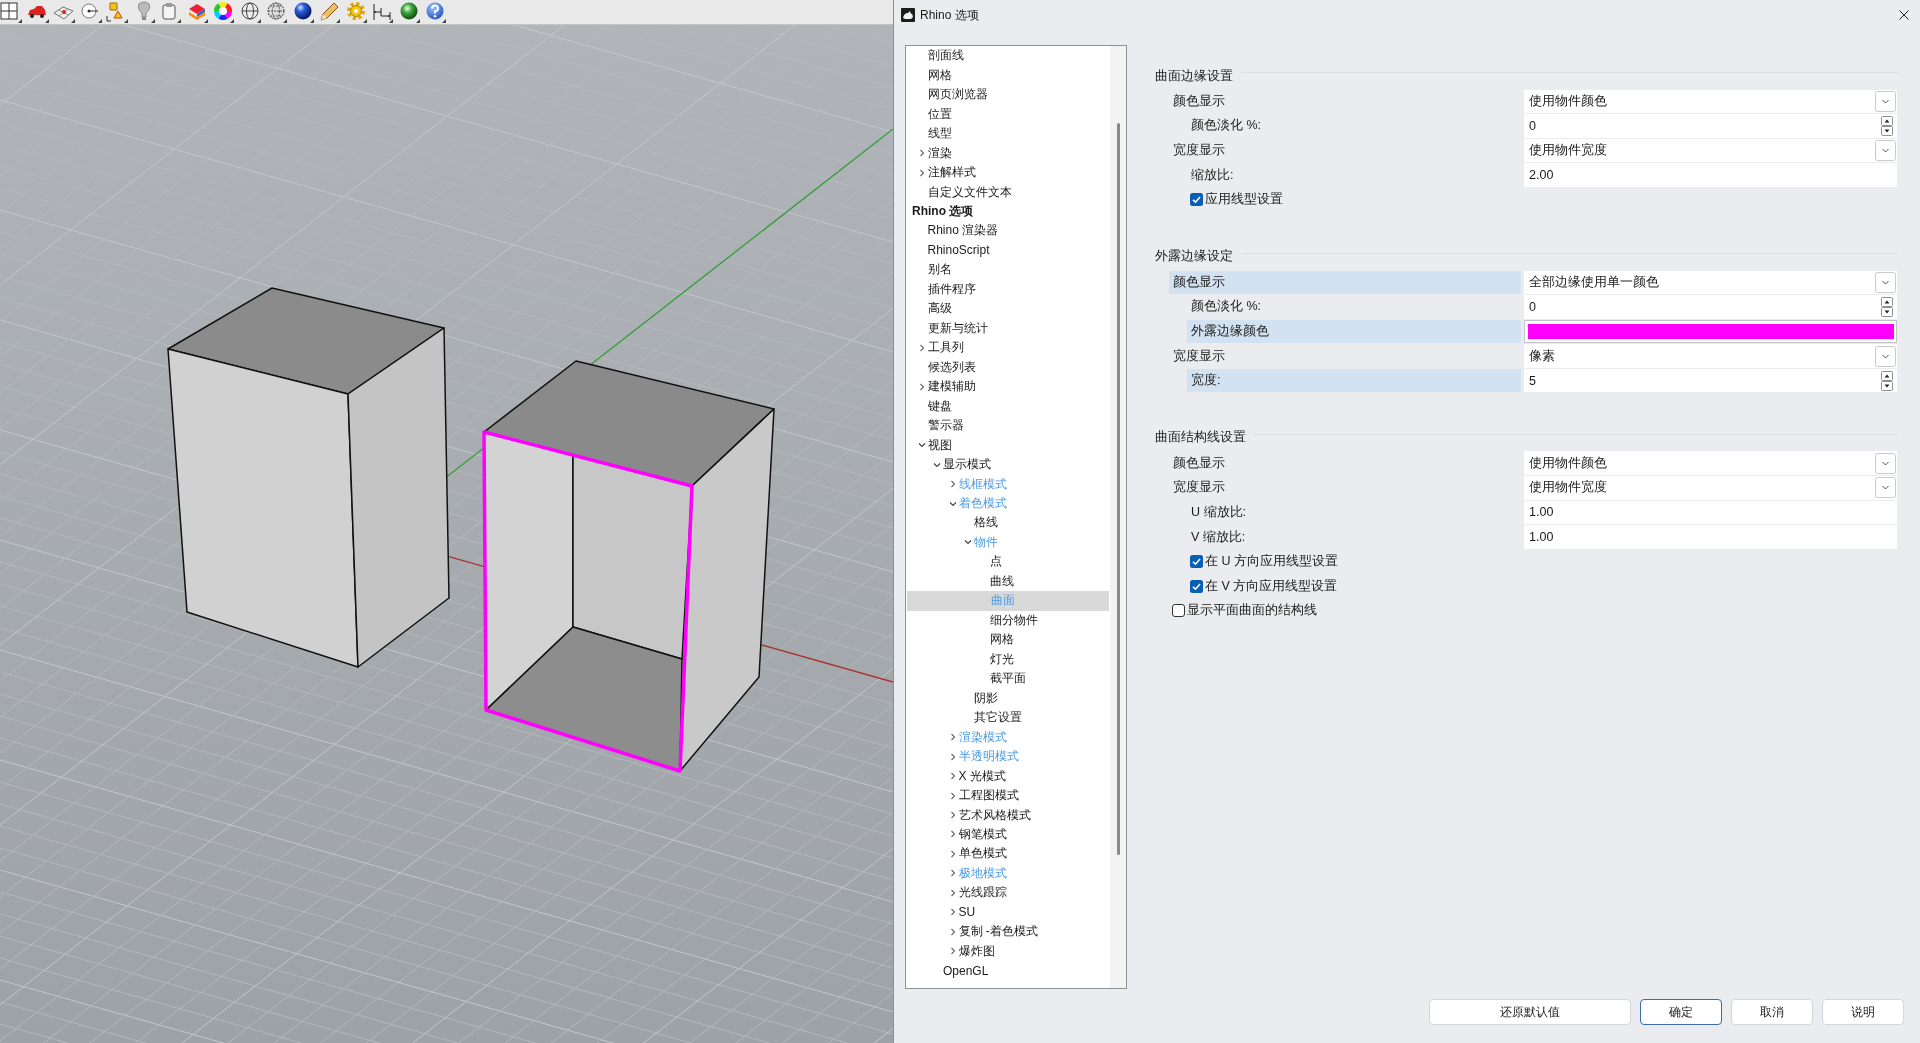 This screenshot has width=1920, height=1043. Describe the element at coordinates (998, 717) in the screenshot. I see `tree-item: 其它设置` at that location.